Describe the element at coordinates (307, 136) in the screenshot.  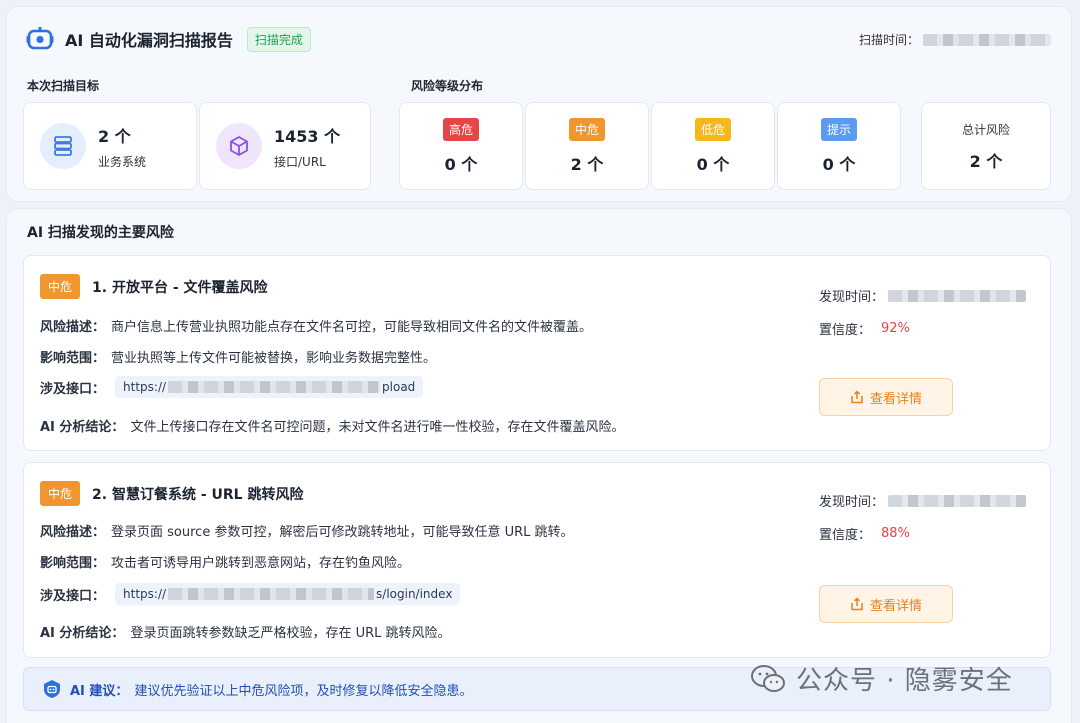
I see `urls-count: 1453 个` at that location.